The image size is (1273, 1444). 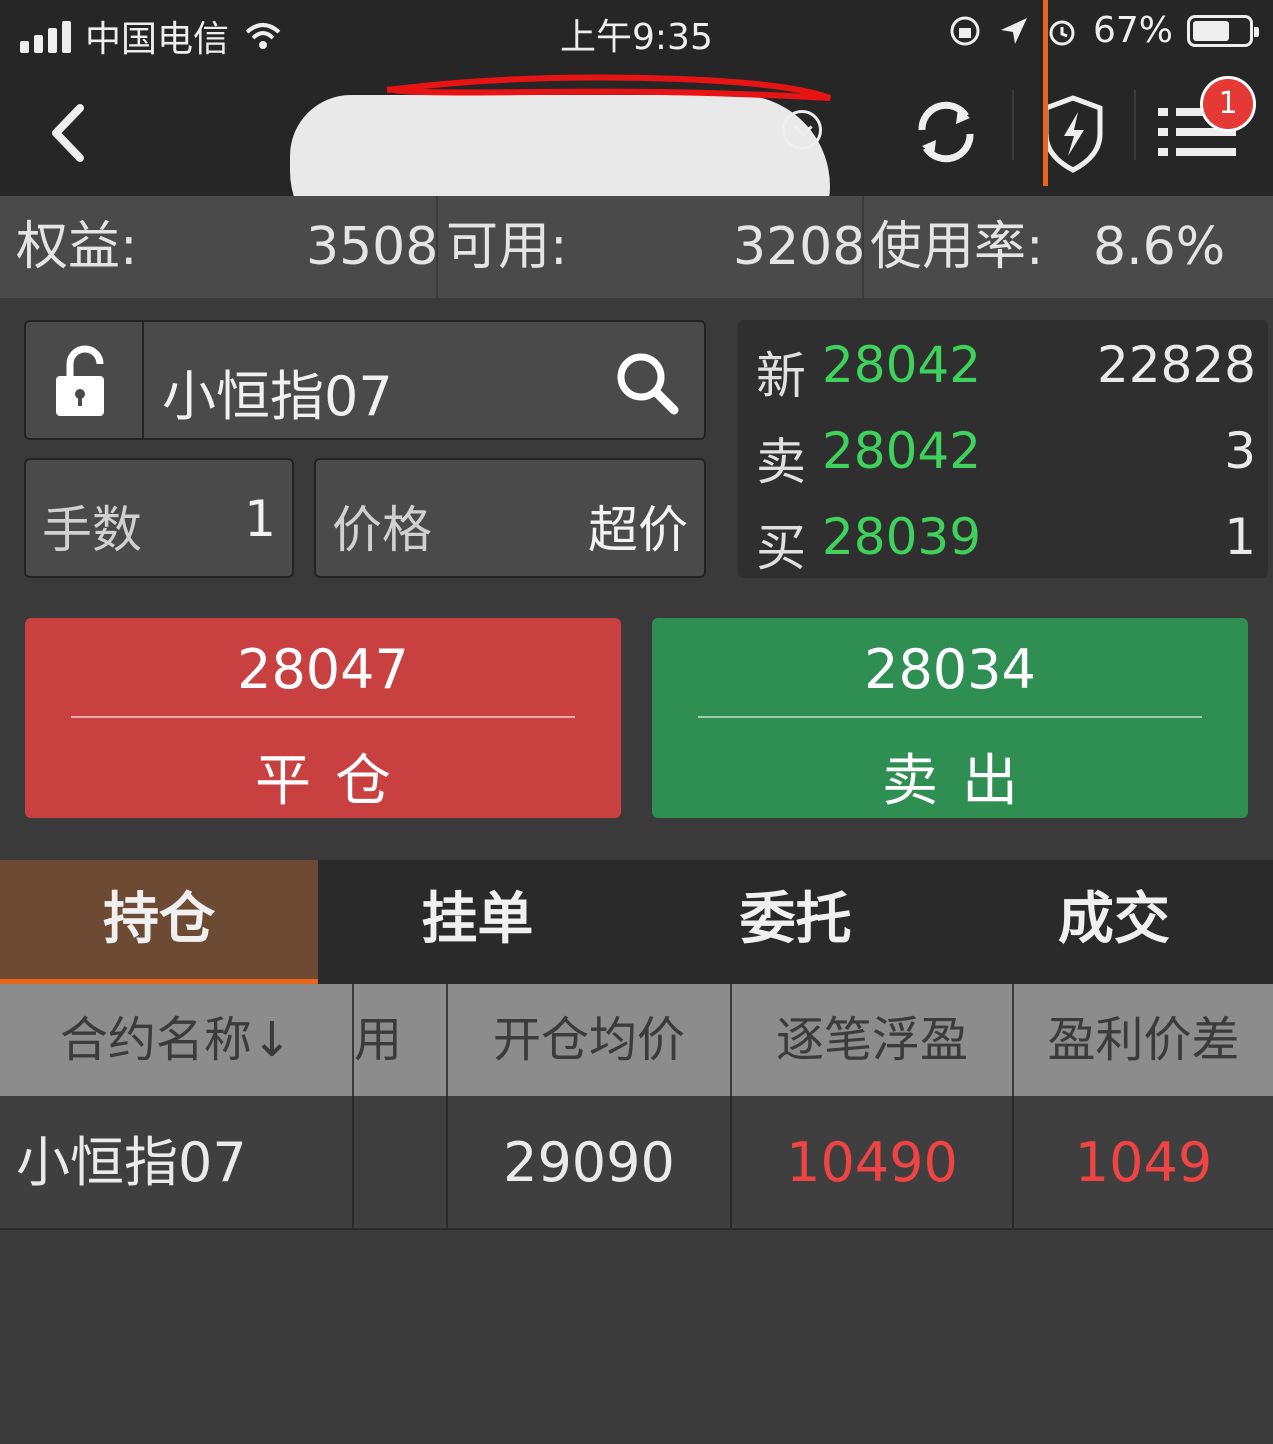 What do you see at coordinates (1013, 30) in the screenshot?
I see `location-icon` at bounding box center [1013, 30].